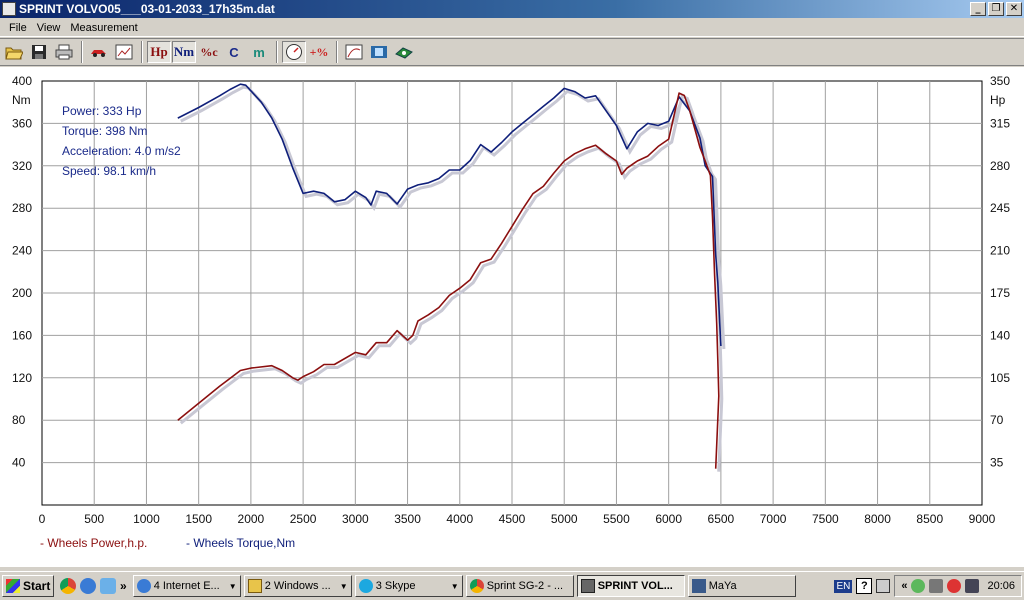 The width and height of the screenshot is (1024, 600). What do you see at coordinates (1000, 208) in the screenshot?
I see `y-right-tick-label: 245` at bounding box center [1000, 208].